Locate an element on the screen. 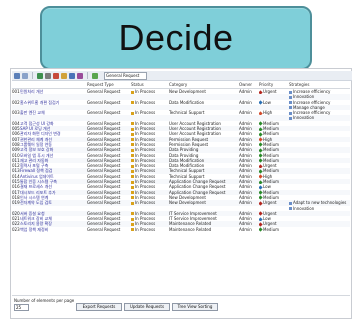 This screenshot has width=360, height=319. cell-text: Firewall 정책 점검 is located at coordinates (36, 171).